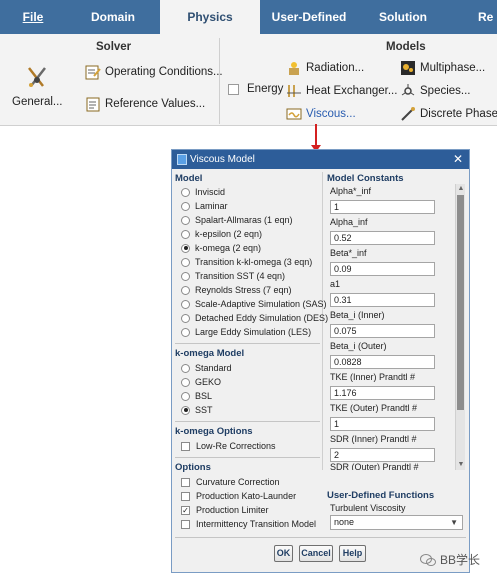  What do you see at coordinates (185, 496) in the screenshot?
I see `kato-launder-check-box` at bounding box center [185, 496].